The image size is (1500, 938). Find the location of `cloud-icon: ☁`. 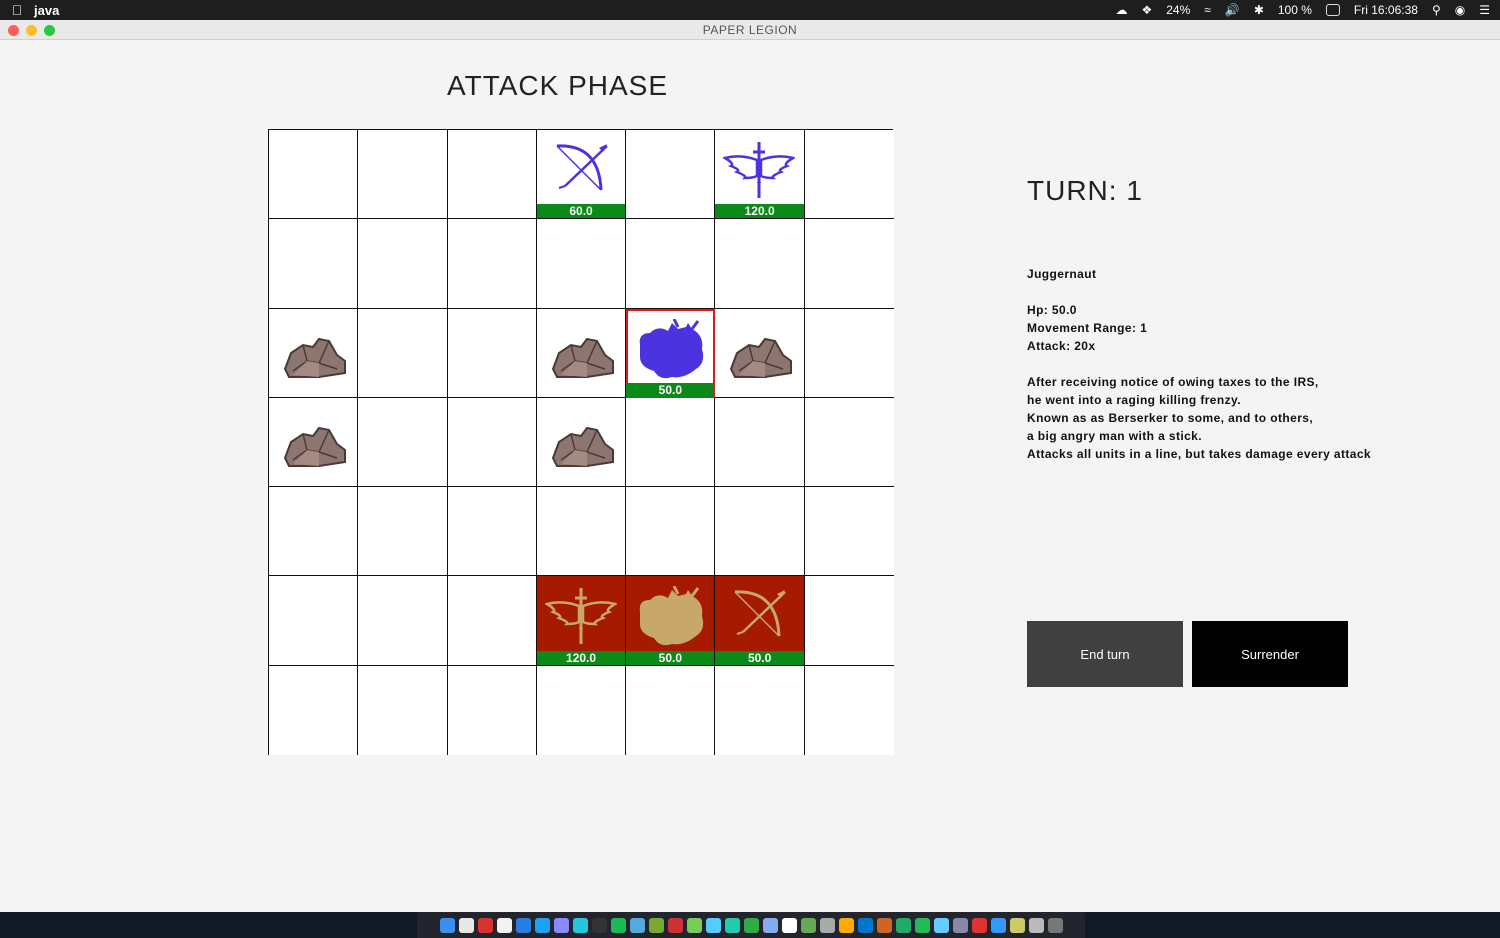

cloud-icon: ☁ is located at coordinates (1121, 10).